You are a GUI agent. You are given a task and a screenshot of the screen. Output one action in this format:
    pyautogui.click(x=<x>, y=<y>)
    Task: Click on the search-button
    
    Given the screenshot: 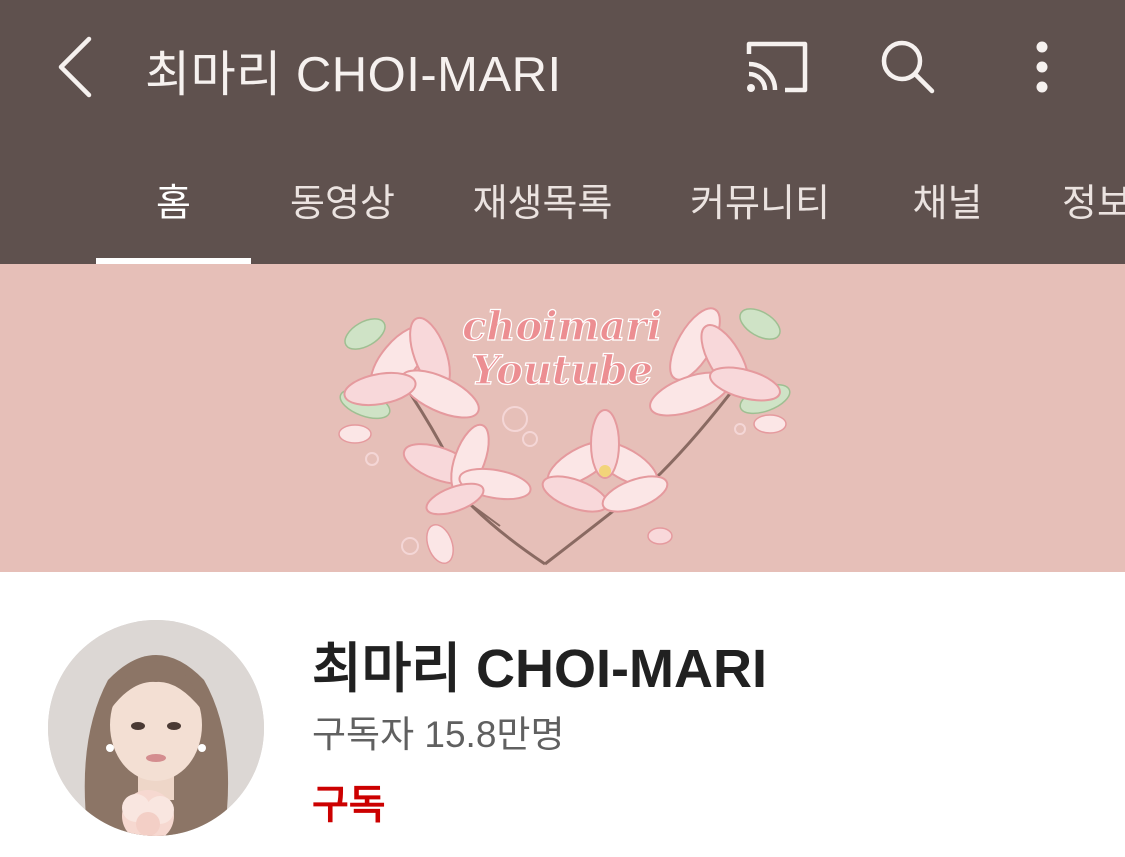 What is the action you would take?
    pyautogui.click(x=908, y=67)
    